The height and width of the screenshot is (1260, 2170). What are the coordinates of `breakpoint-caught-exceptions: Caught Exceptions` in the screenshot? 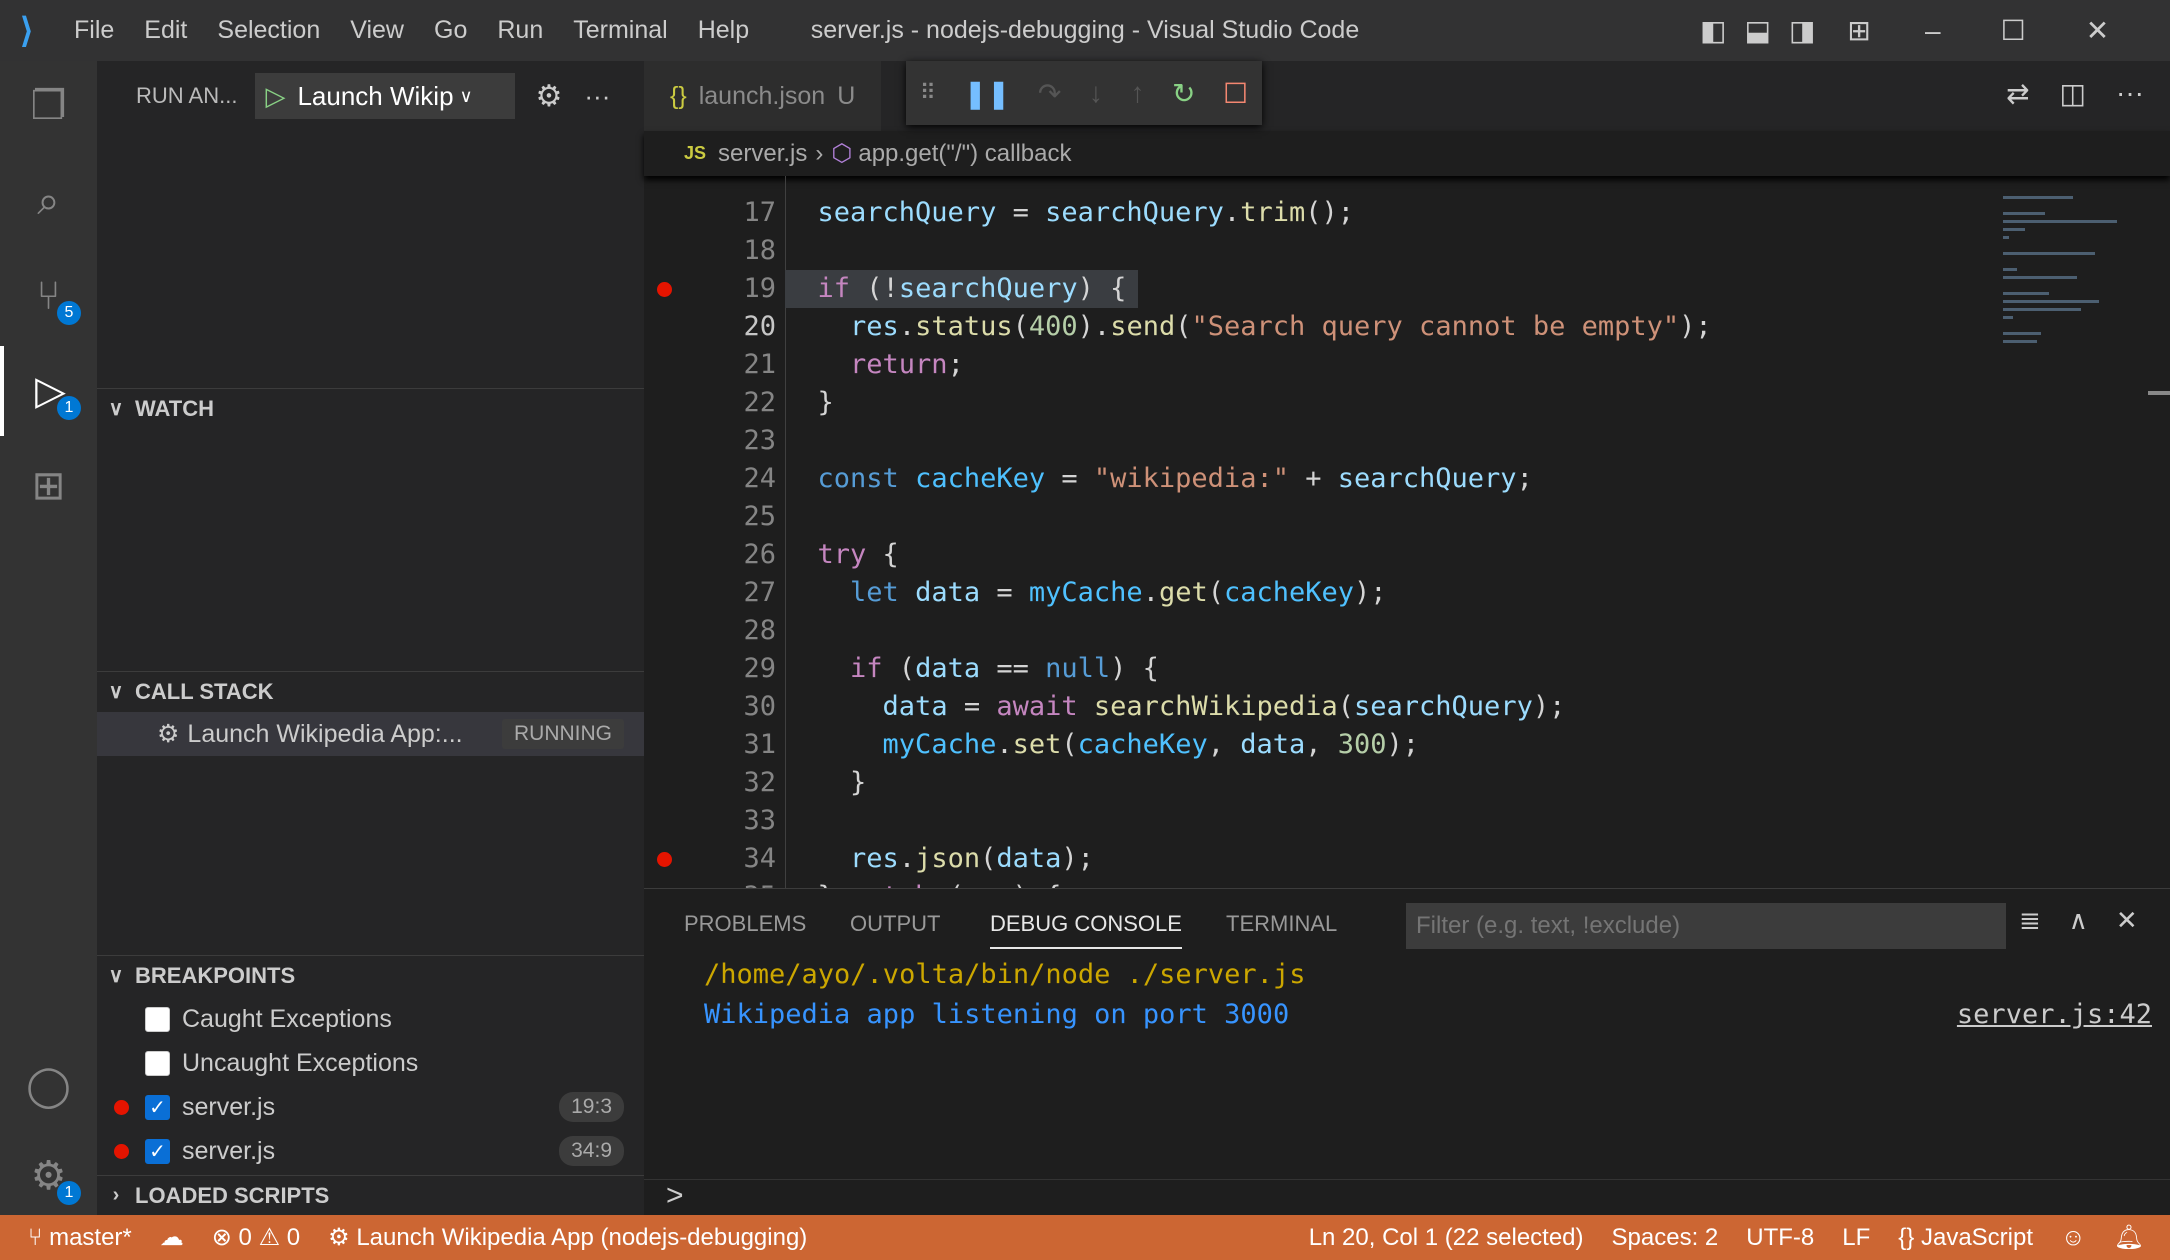 It's located at (370, 1019).